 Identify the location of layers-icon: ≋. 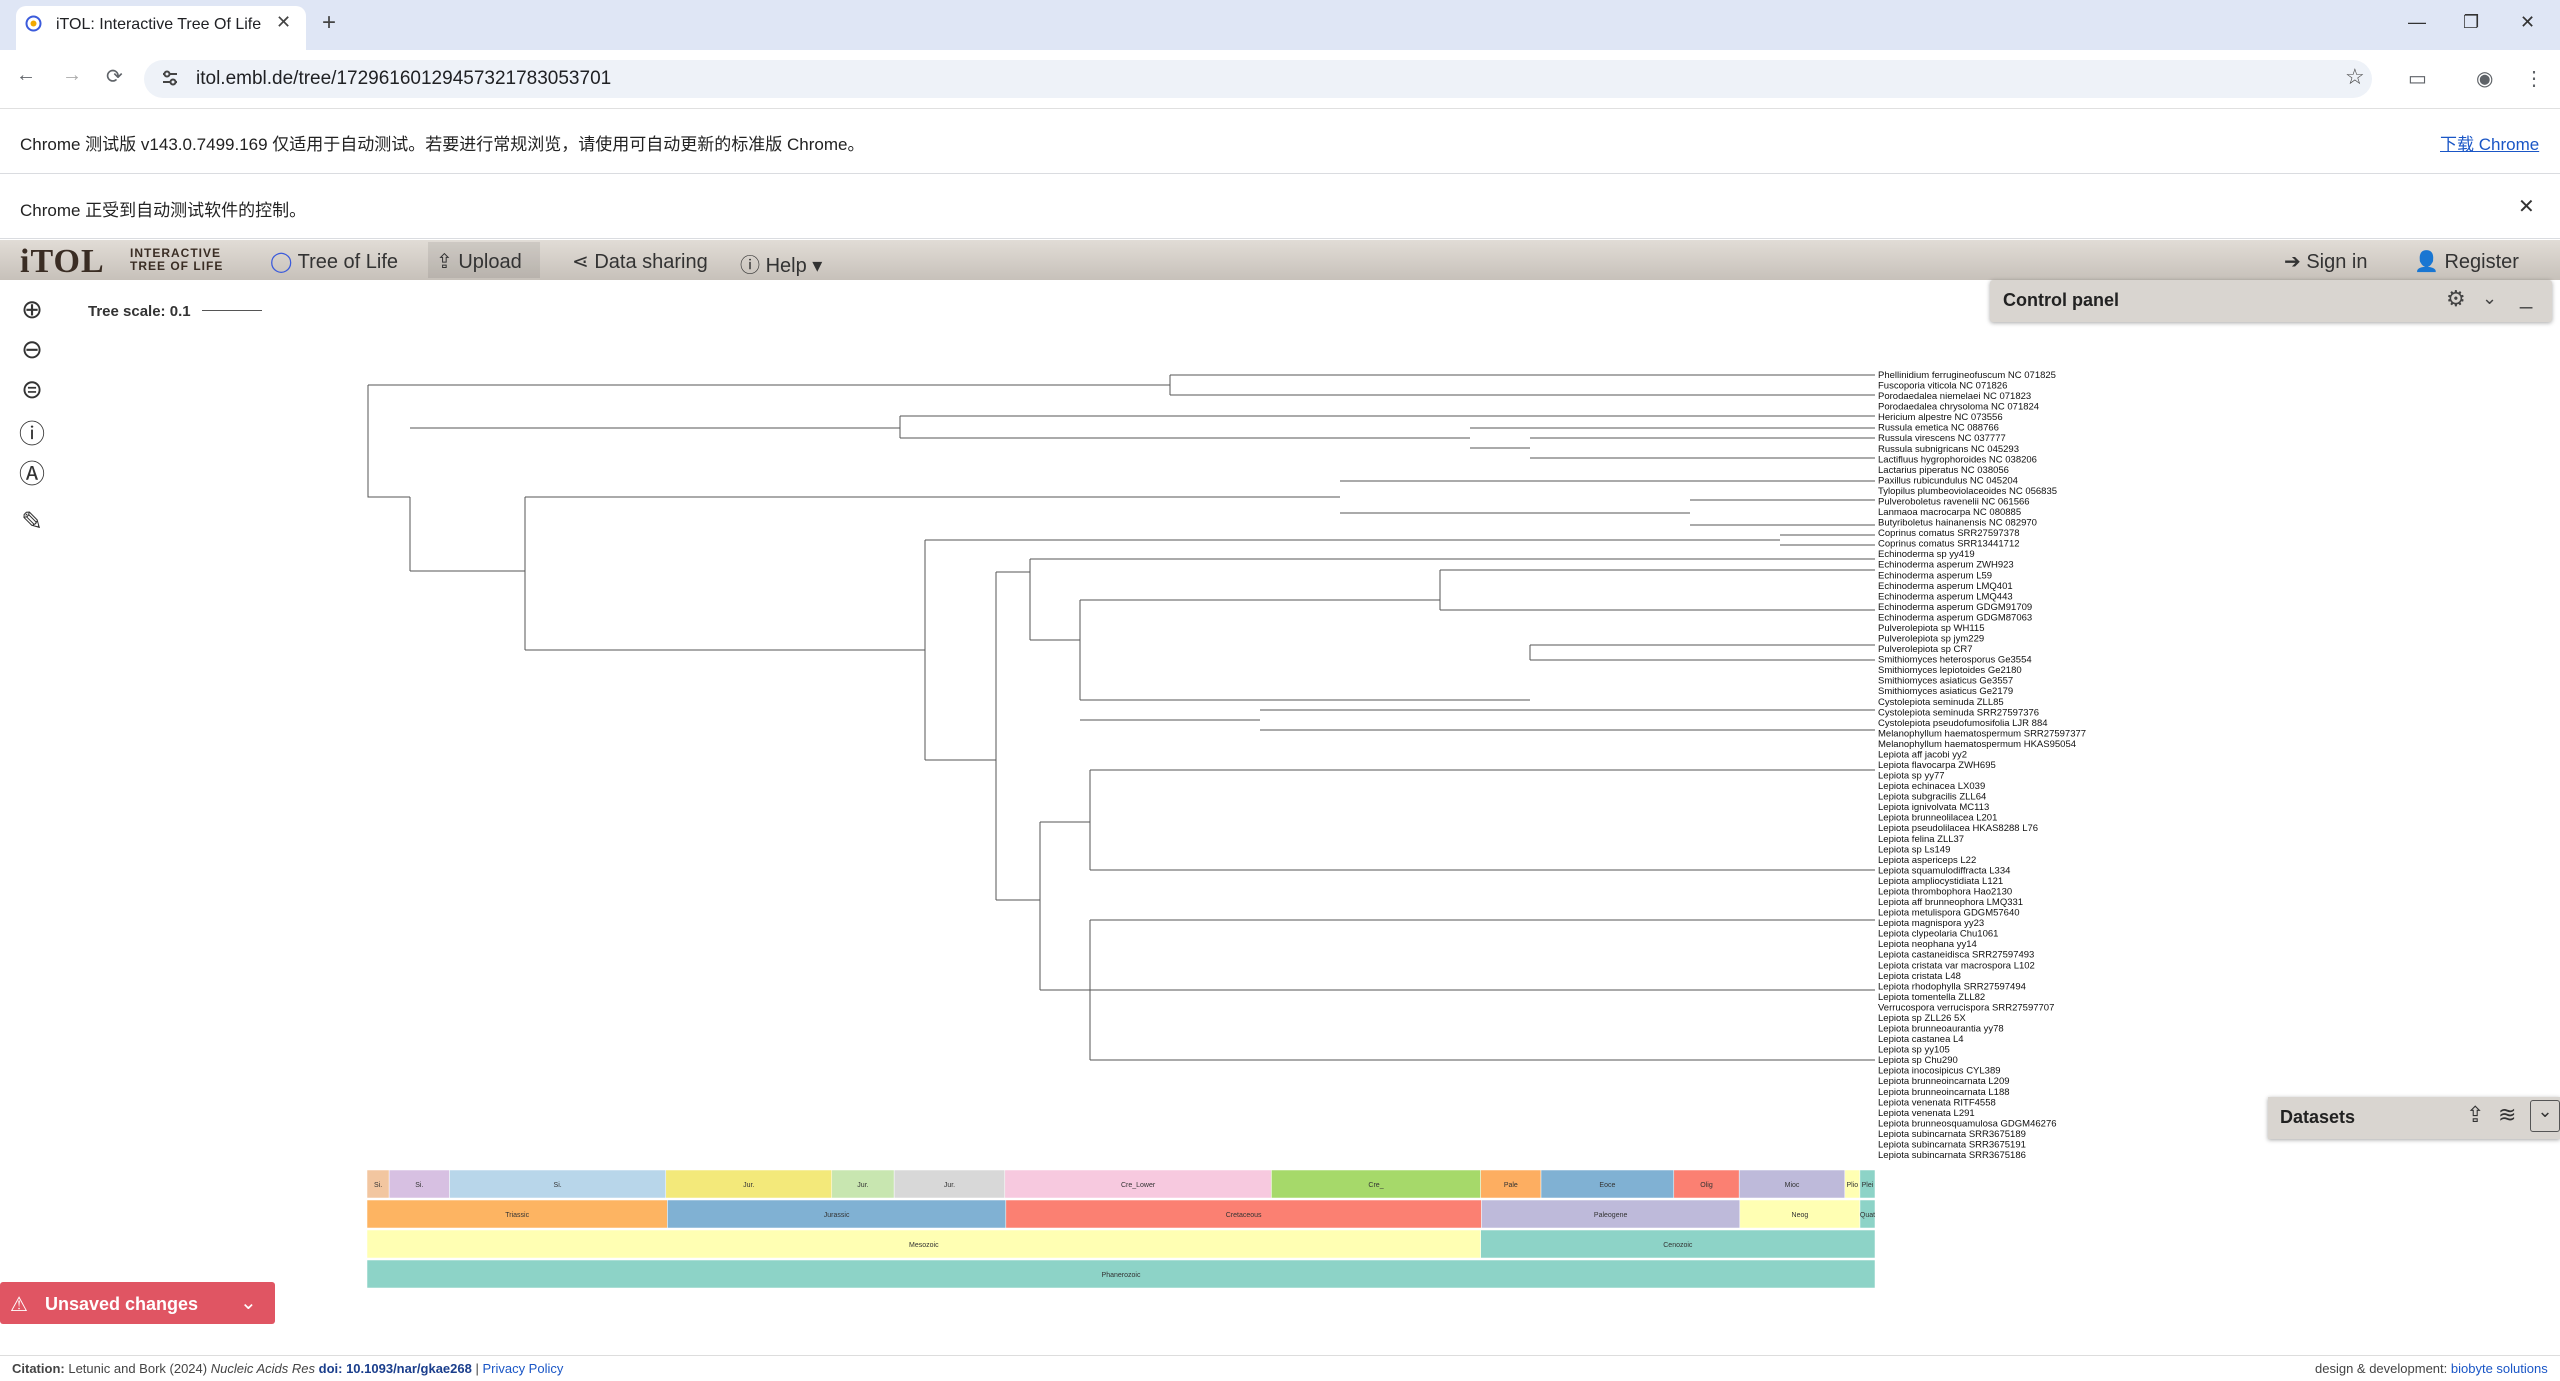
(2507, 1115).